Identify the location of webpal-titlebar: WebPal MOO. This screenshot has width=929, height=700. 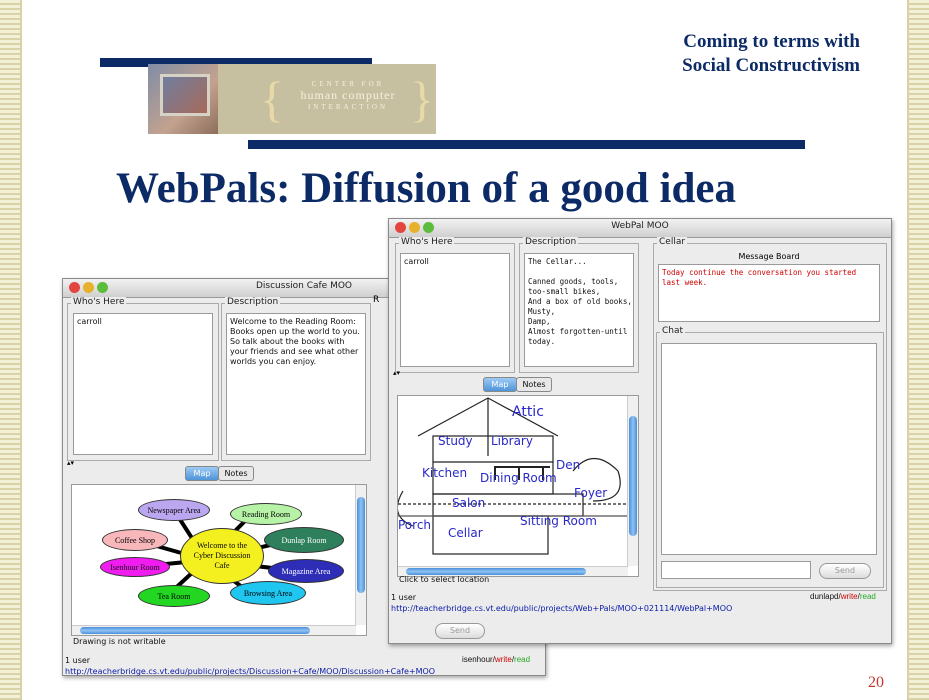
(640, 228).